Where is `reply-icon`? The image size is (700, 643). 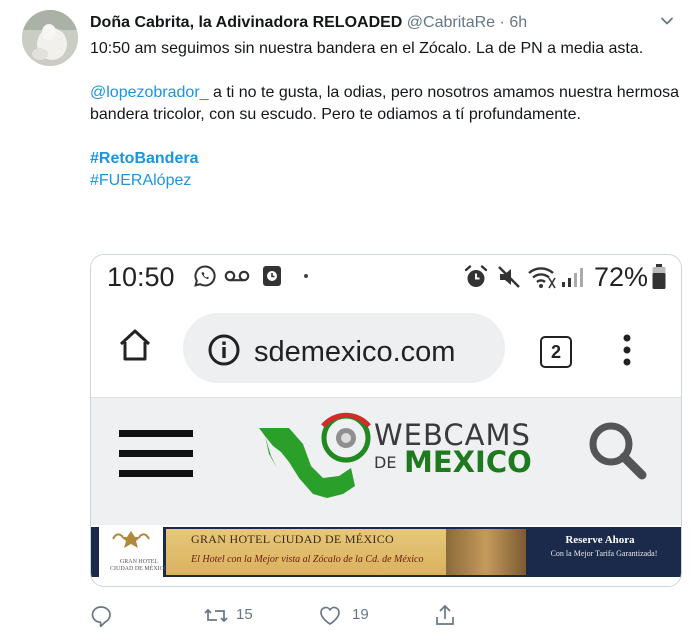
reply-icon is located at coordinates (101, 615).